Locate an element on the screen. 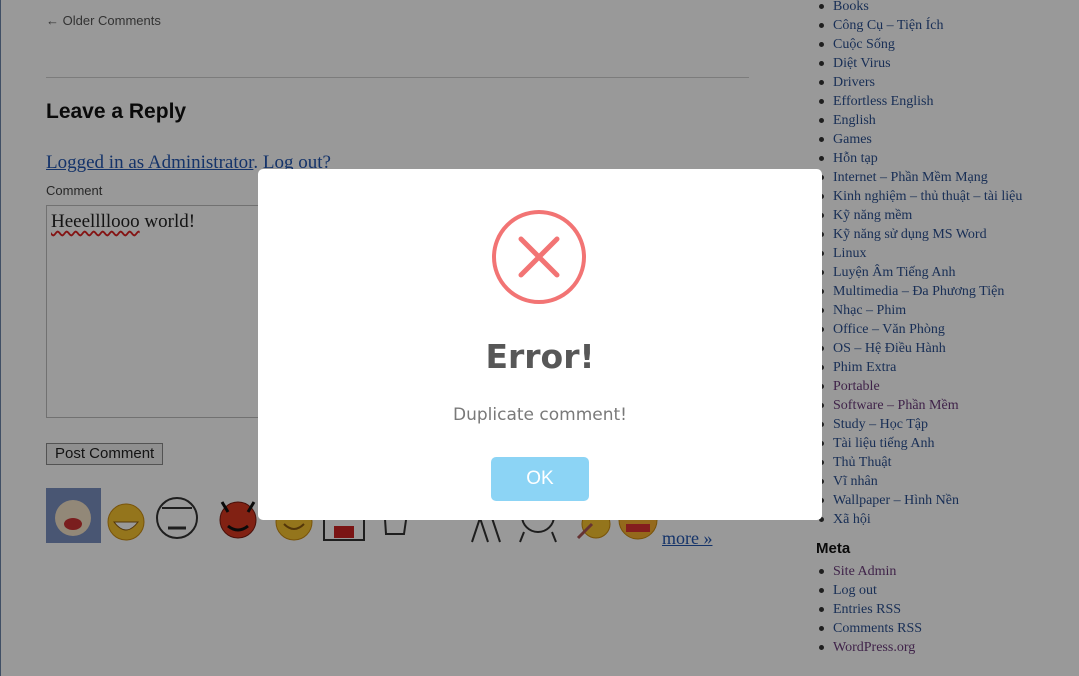 This screenshot has width=1079, height=676. dialog-title: Error! is located at coordinates (540, 356).